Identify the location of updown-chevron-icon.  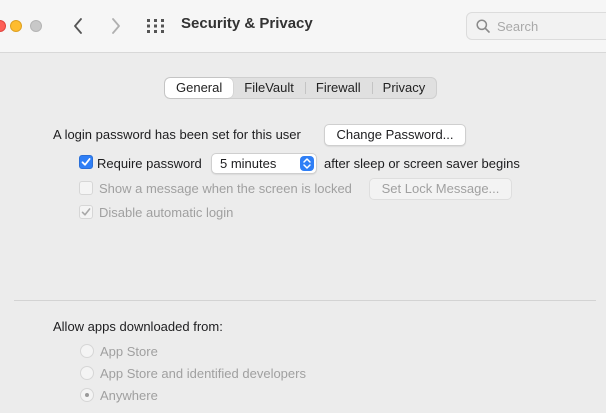
(307, 163).